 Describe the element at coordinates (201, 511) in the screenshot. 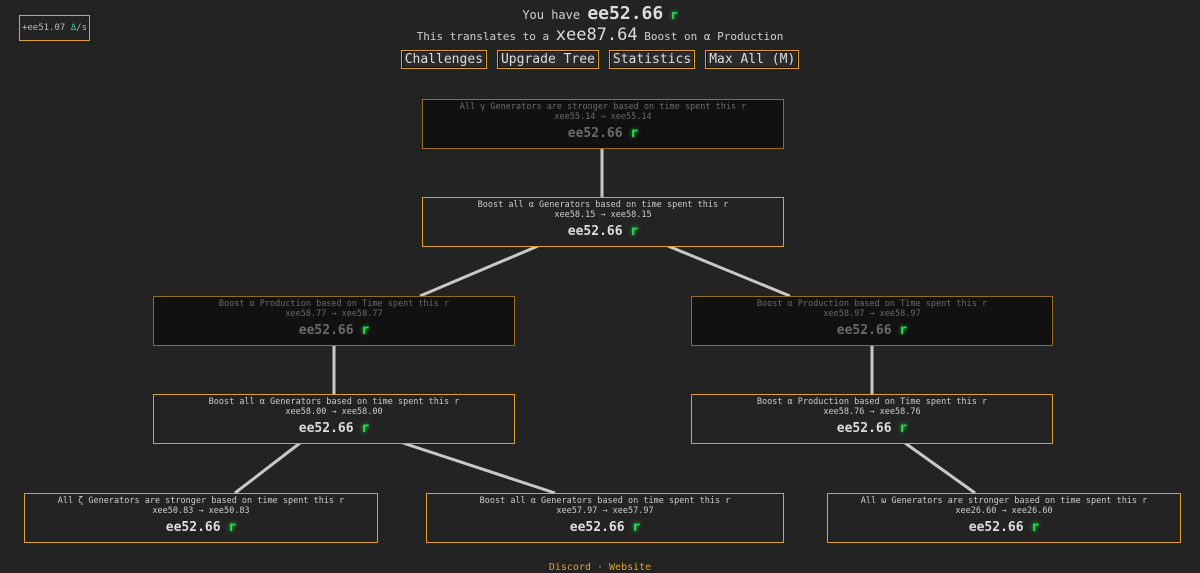

I see `upgrade-effect: xee50.83 → xee50.83` at that location.